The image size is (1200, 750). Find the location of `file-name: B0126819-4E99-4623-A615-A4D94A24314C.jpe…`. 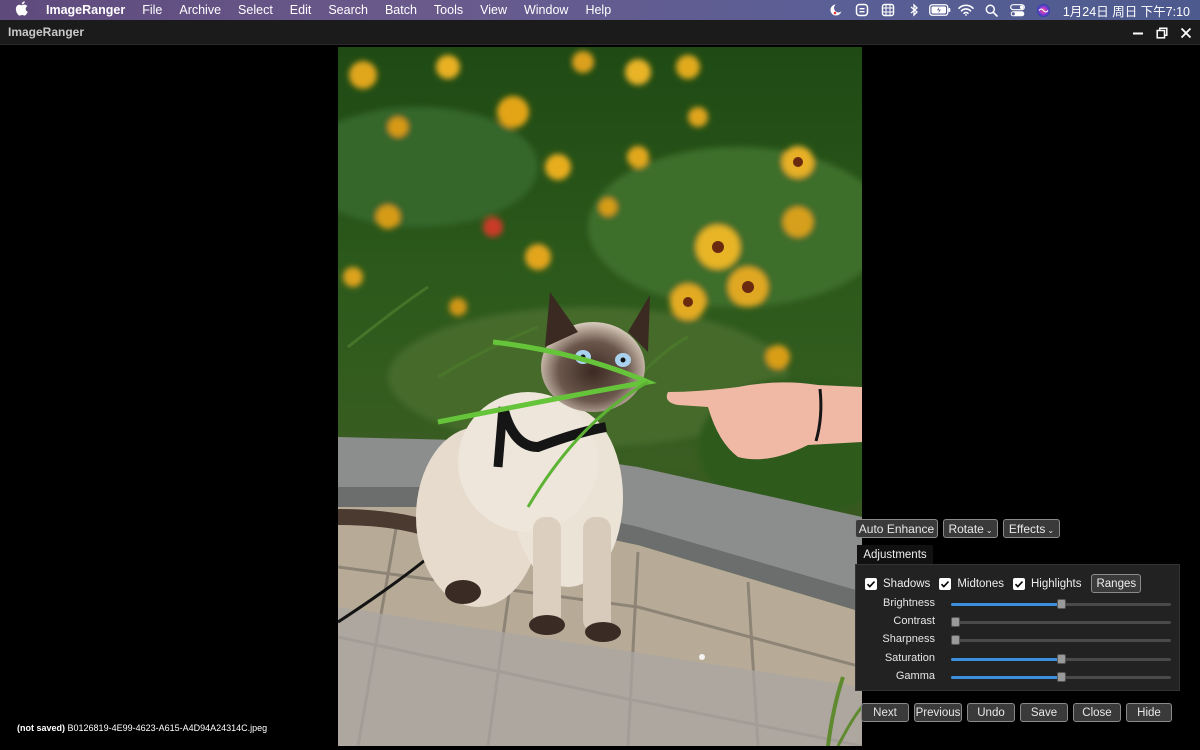

file-name: B0126819-4E99-4623-A615-A4D94A24314C.jpe… is located at coordinates (167, 728).